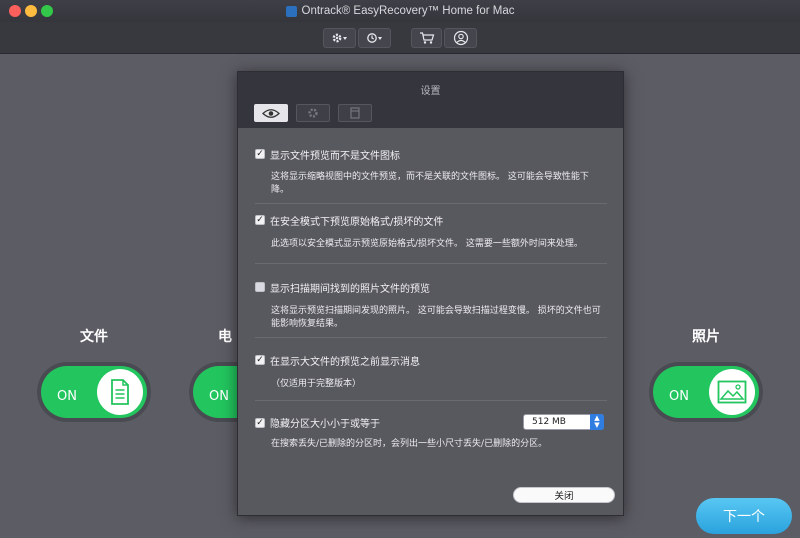 Image resolution: width=800 pixels, height=538 pixels. I want to click on tab-advanced, so click(313, 113).